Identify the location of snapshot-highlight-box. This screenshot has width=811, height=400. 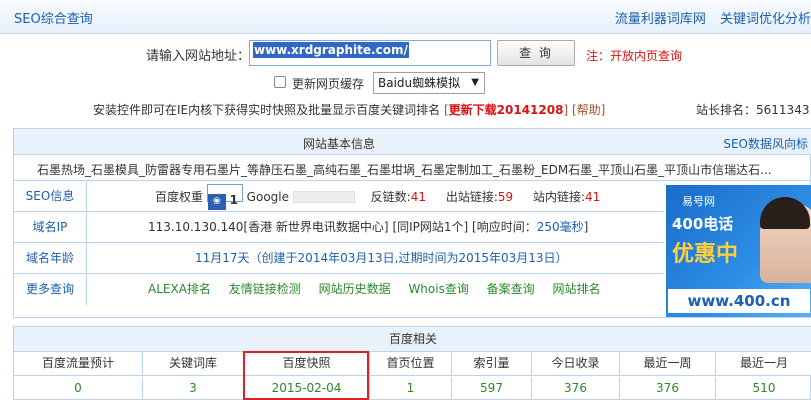
(306, 375).